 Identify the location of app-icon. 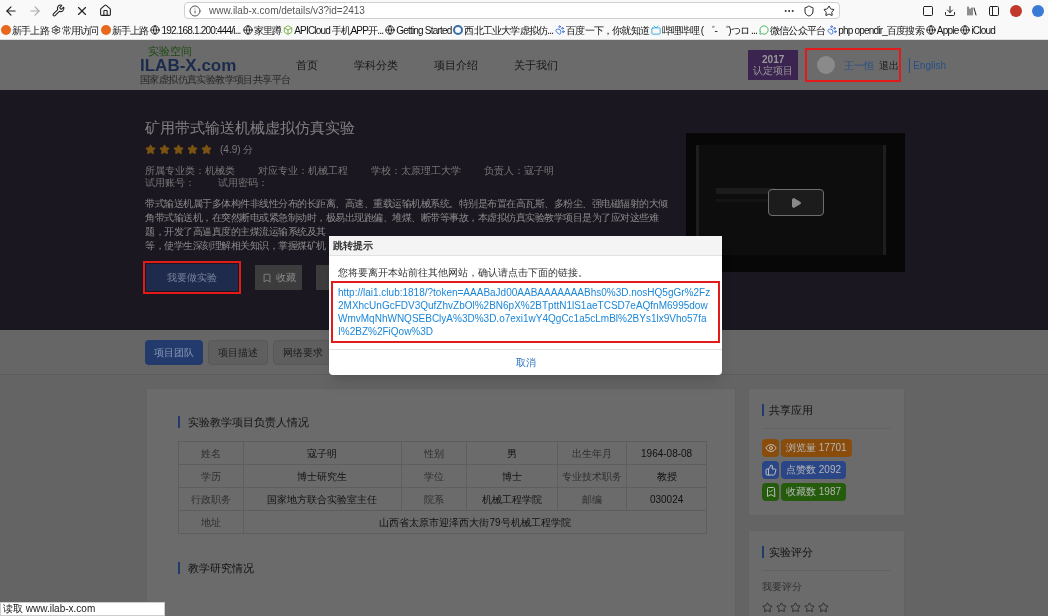
(288, 30).